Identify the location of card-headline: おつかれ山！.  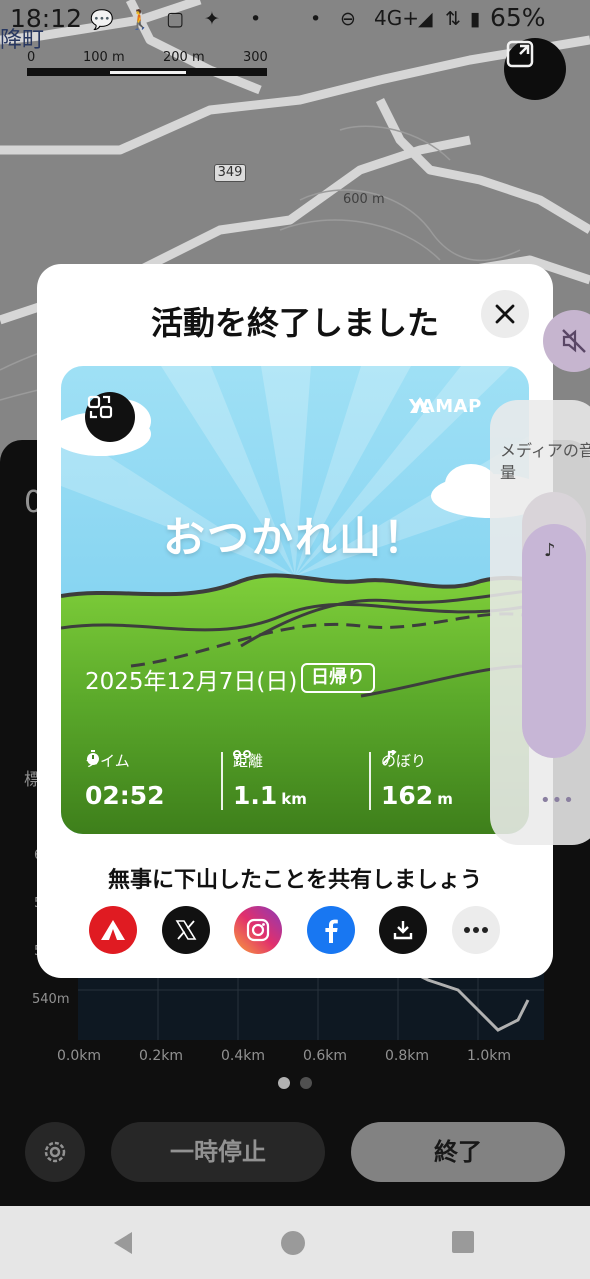
(294, 537).